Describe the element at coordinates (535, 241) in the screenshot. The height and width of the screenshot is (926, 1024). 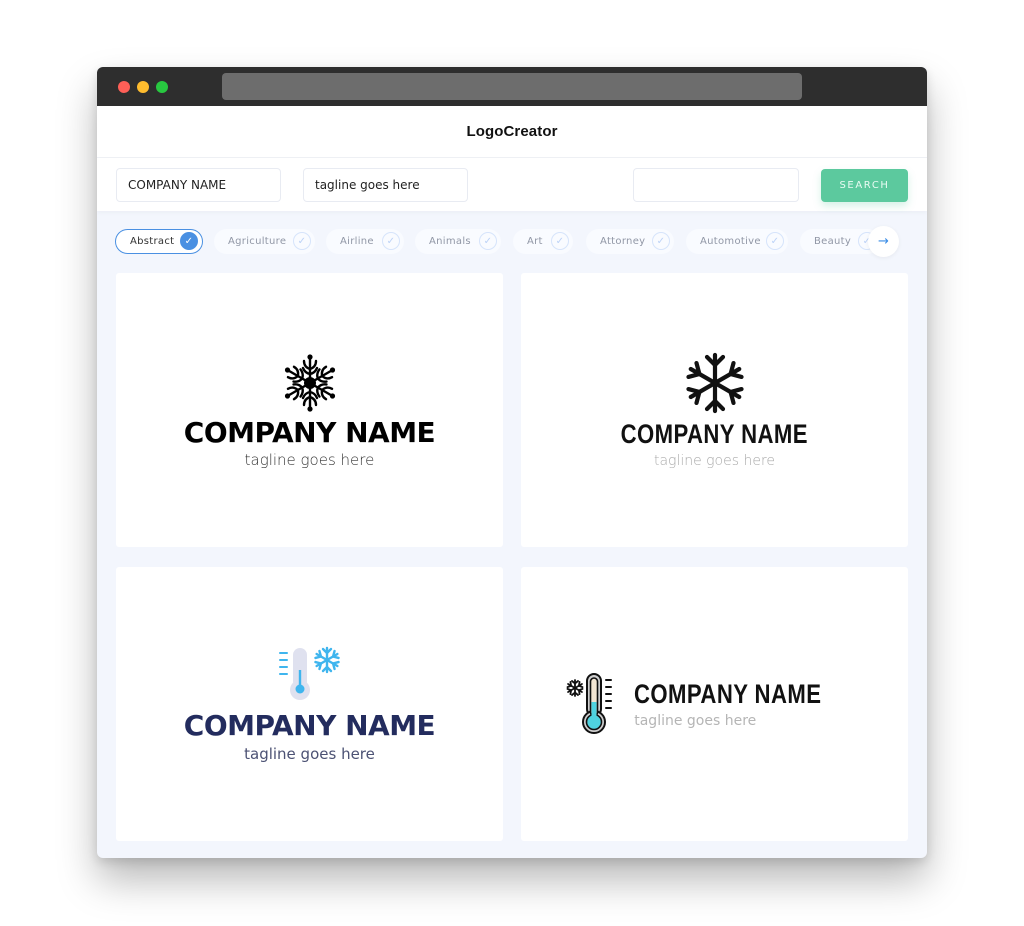
I see `category-label: Art` at that location.